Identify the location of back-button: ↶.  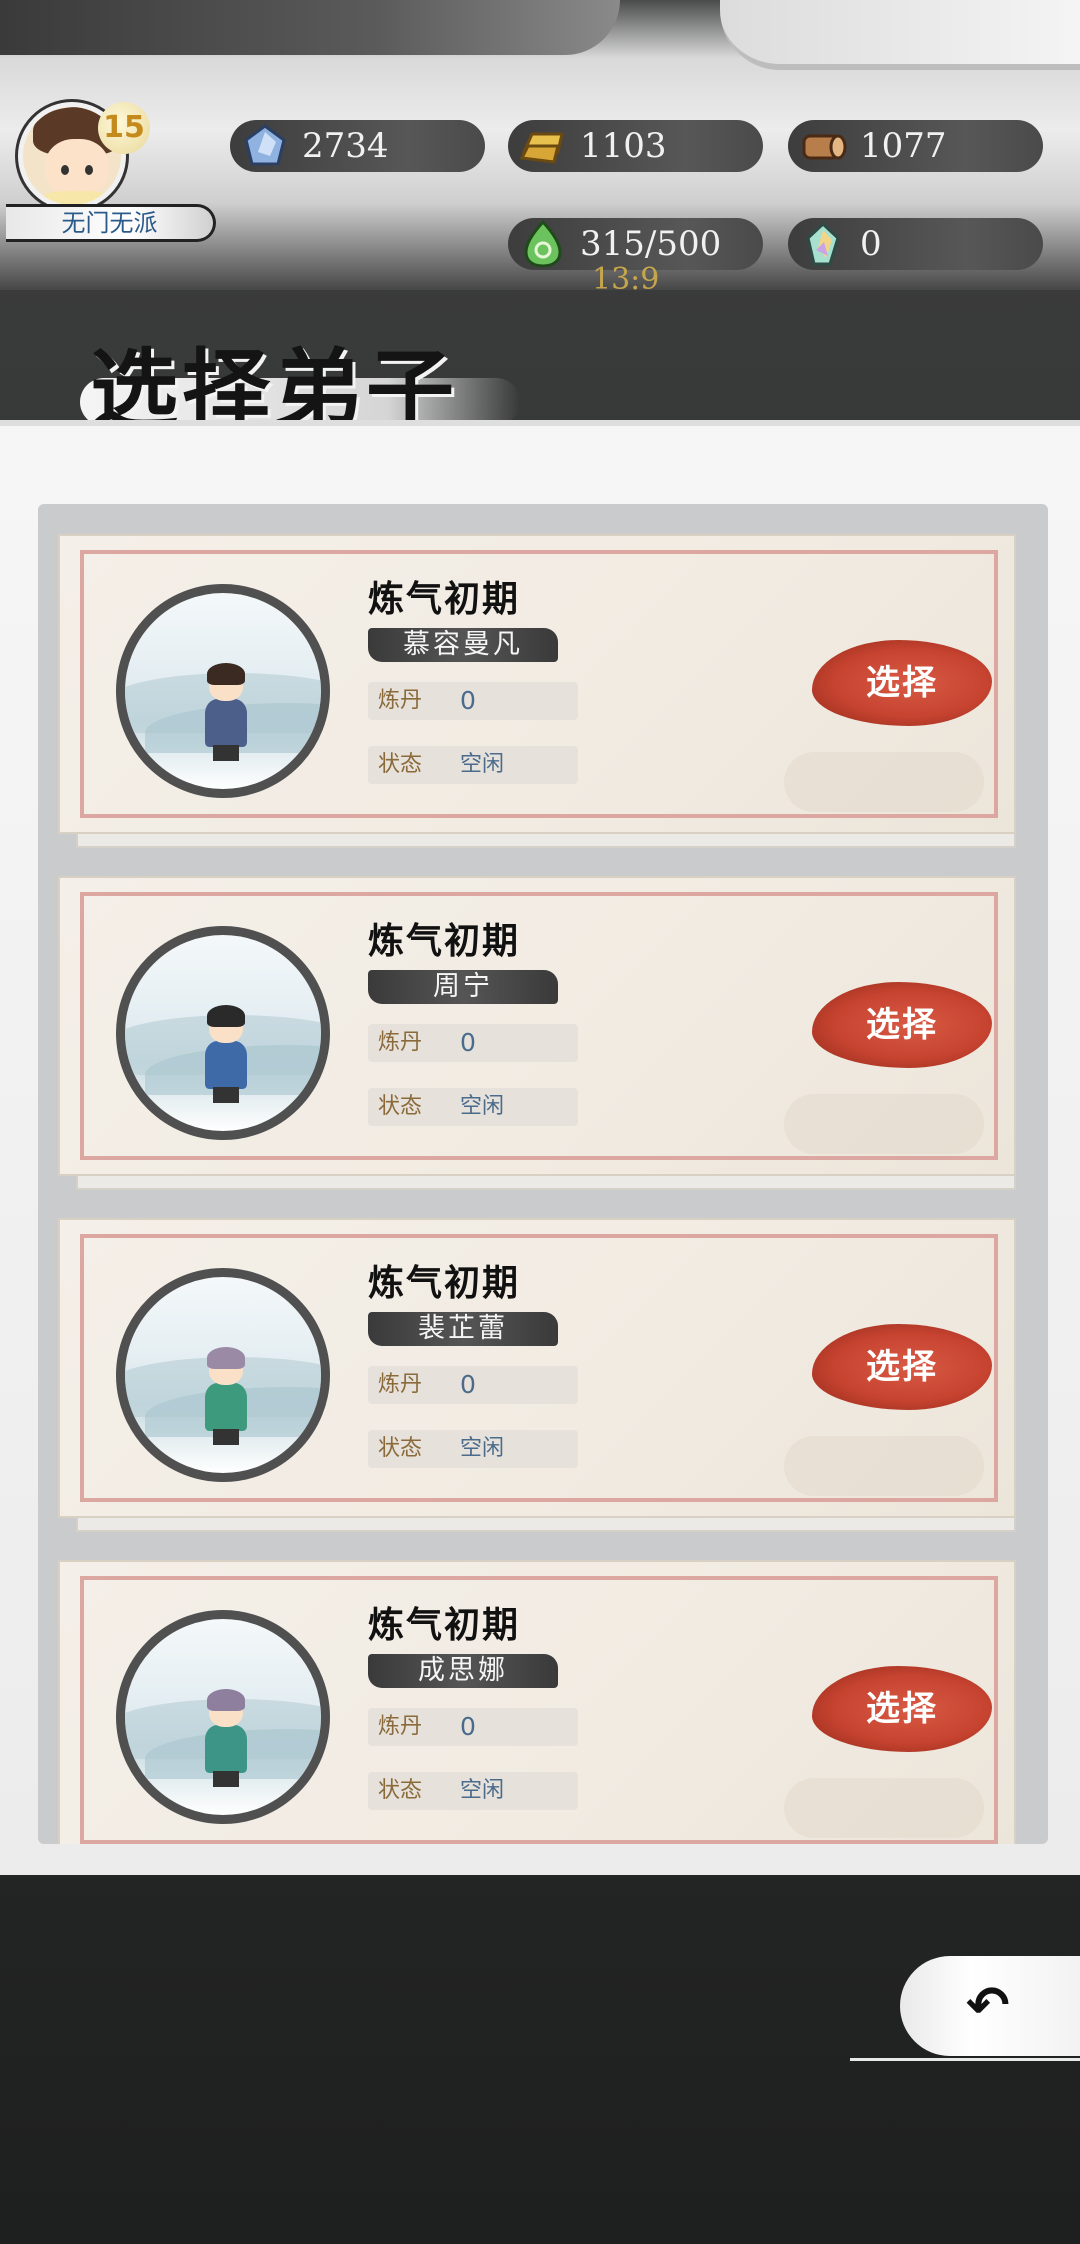
(990, 2006).